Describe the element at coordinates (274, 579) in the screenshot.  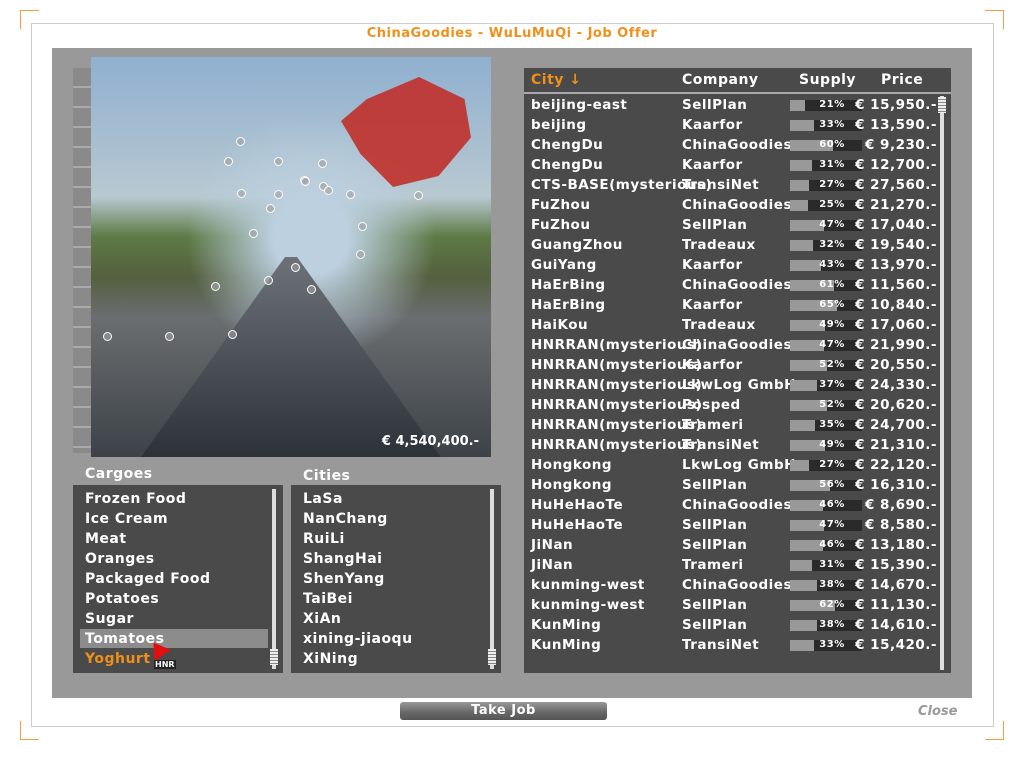
I see `cargoes-scrollbar` at that location.